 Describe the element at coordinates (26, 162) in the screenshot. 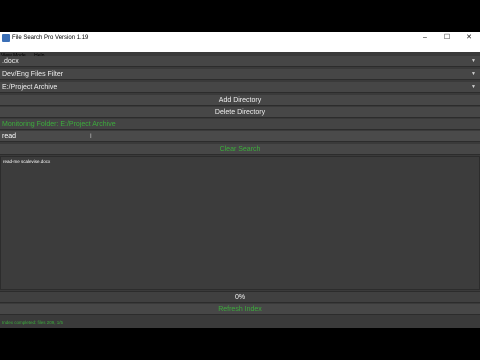

I see `list-item: read-me scalevise.docx` at that location.